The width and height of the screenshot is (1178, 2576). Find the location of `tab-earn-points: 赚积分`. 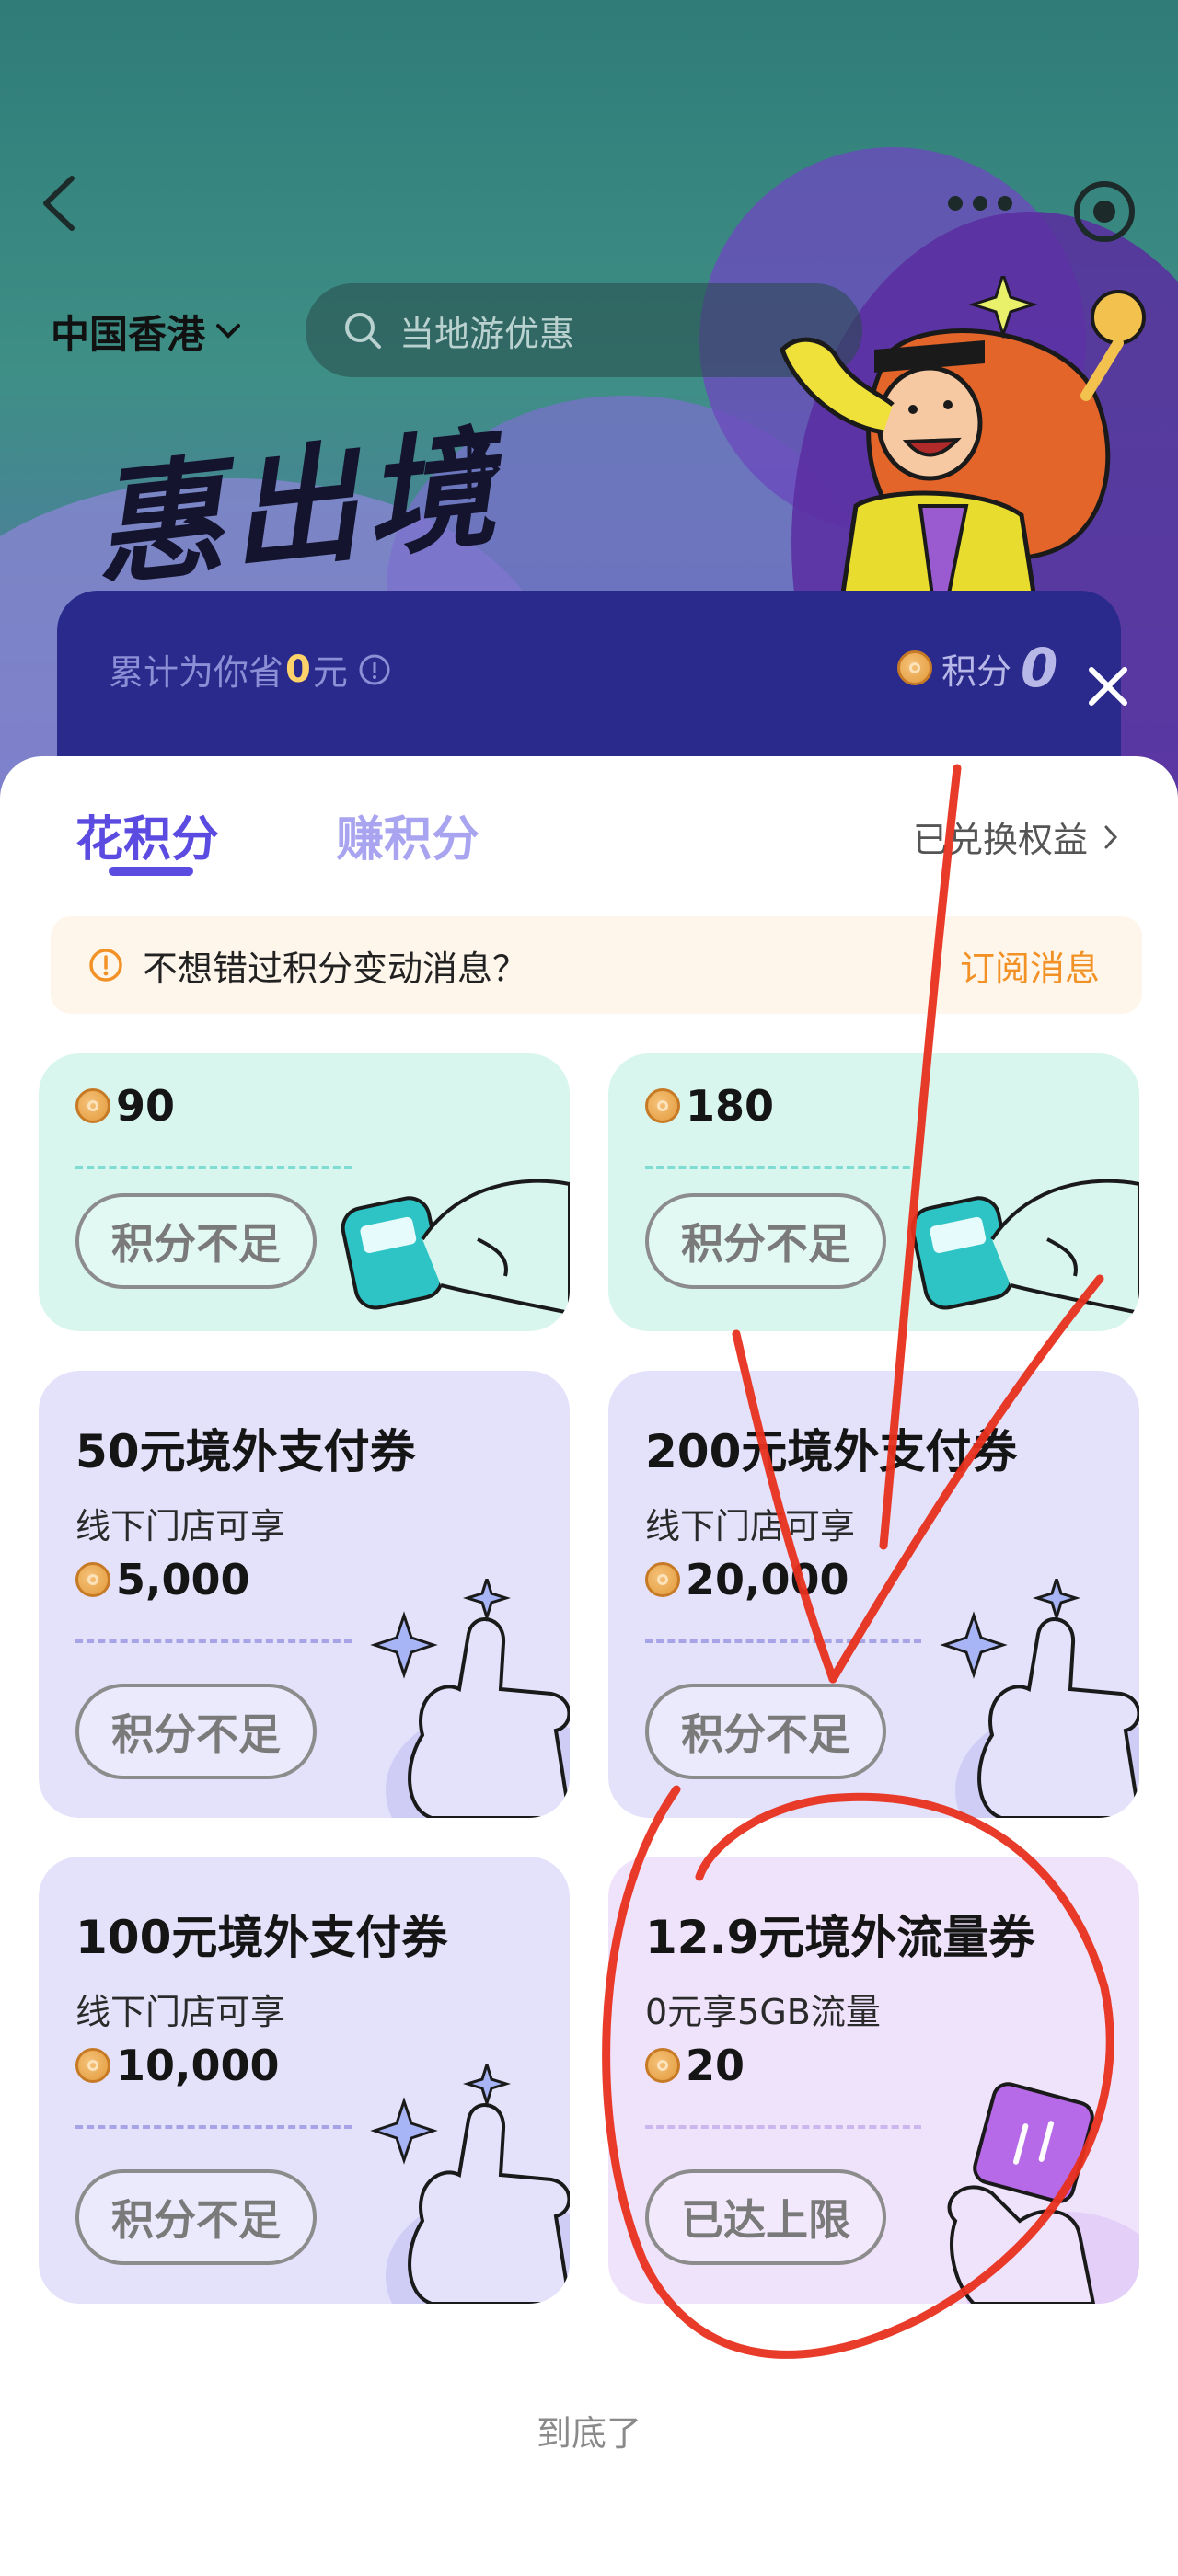

tab-earn-points: 赚积分 is located at coordinates (407, 834).